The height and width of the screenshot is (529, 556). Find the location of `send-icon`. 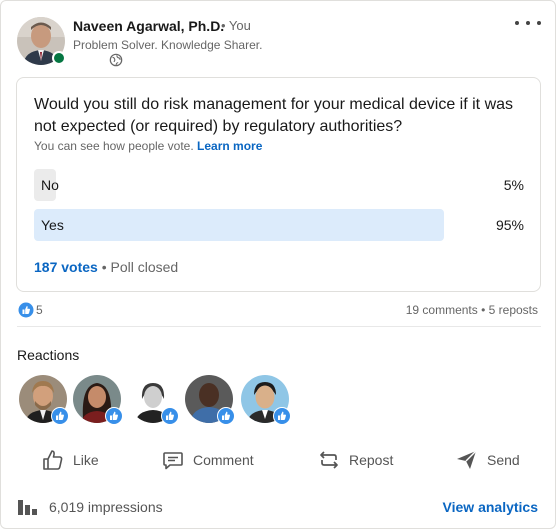

send-icon is located at coordinates (467, 459).